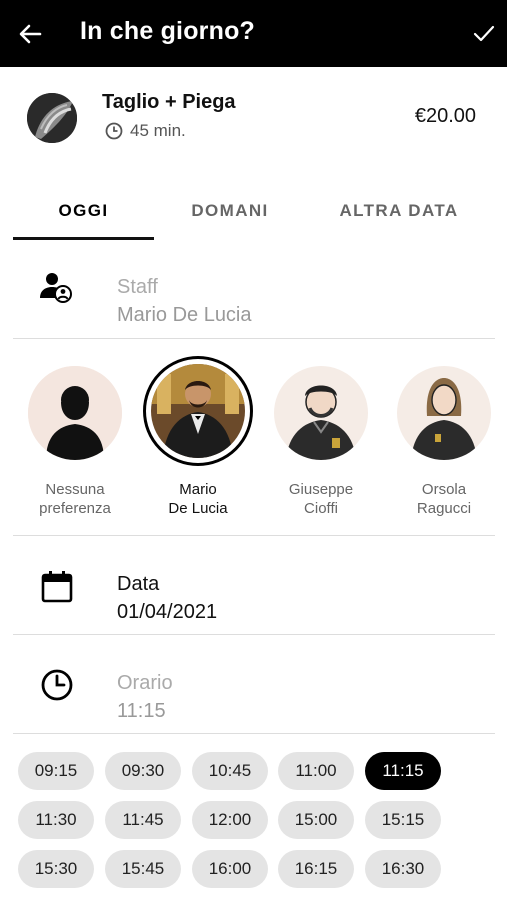 The image size is (507, 900). Describe the element at coordinates (321, 489) in the screenshot. I see `staff-first-name: Giuseppe` at that location.